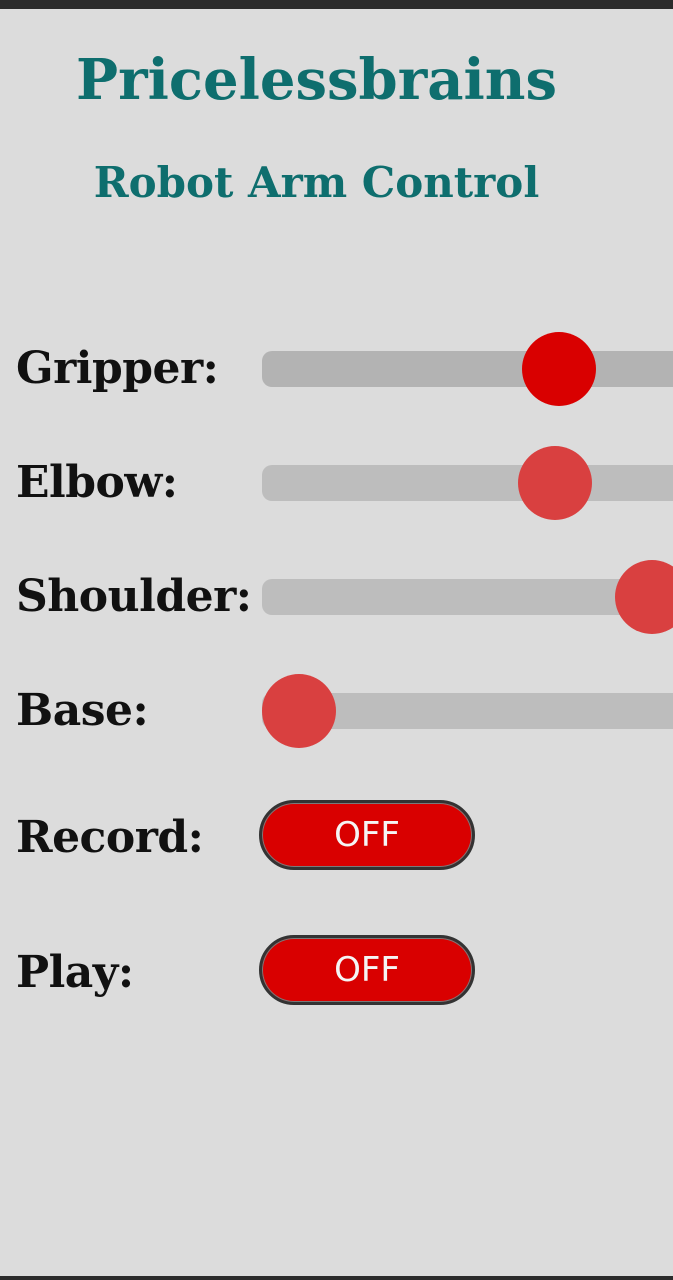  I want to click on shoulder-slider-track, so click(467, 597).